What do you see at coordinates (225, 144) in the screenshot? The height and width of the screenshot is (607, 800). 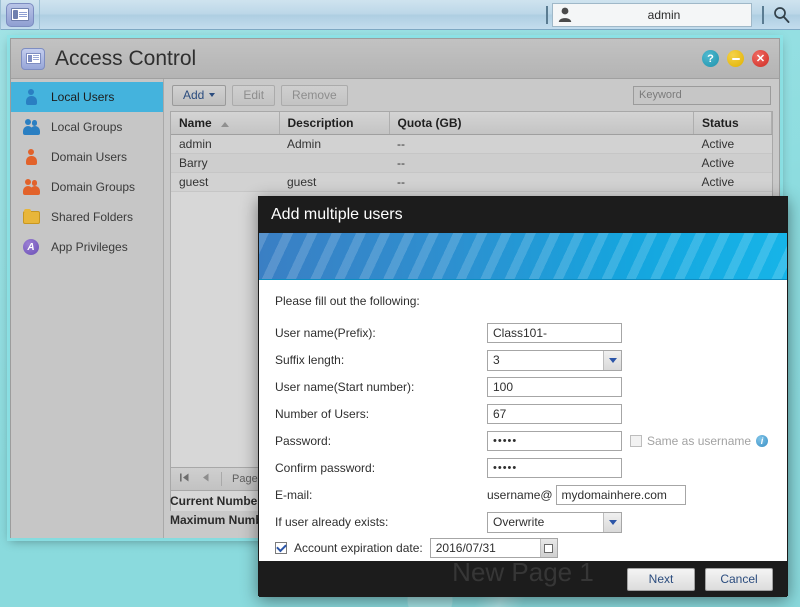 I see `cell-name: admin` at bounding box center [225, 144].